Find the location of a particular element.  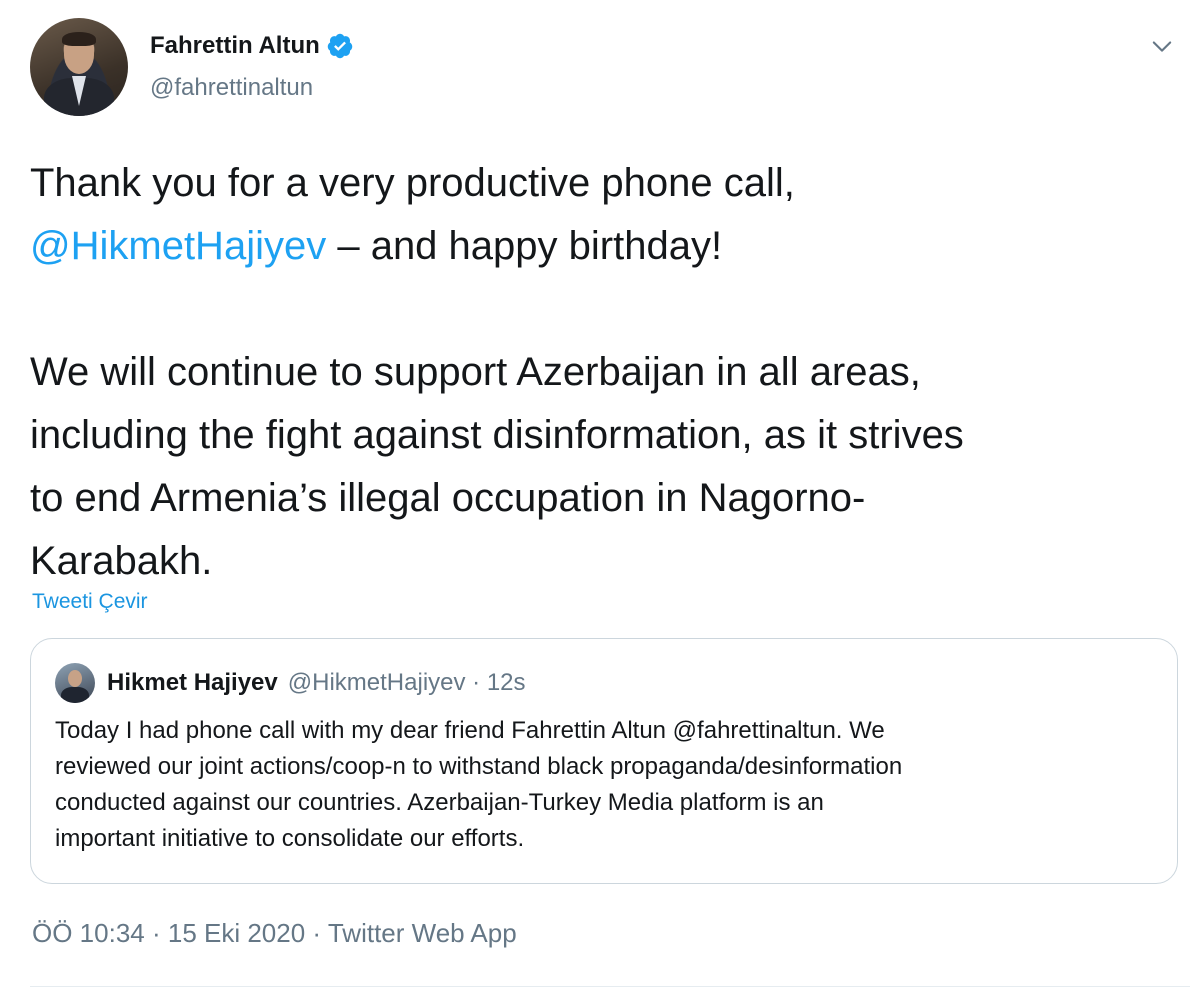

quoted-author-meta: @HikmetHajiyev · 12s is located at coordinates (406, 682).